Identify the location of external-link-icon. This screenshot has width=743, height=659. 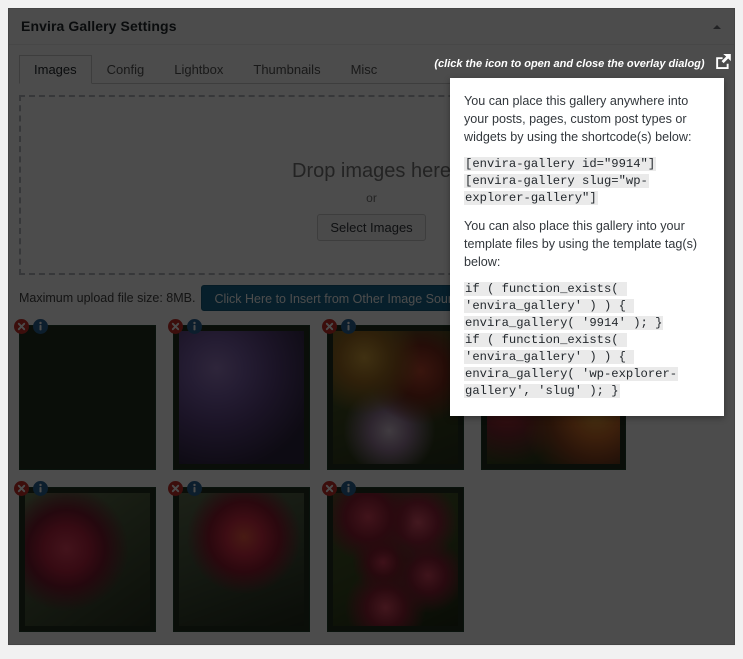
(723, 64).